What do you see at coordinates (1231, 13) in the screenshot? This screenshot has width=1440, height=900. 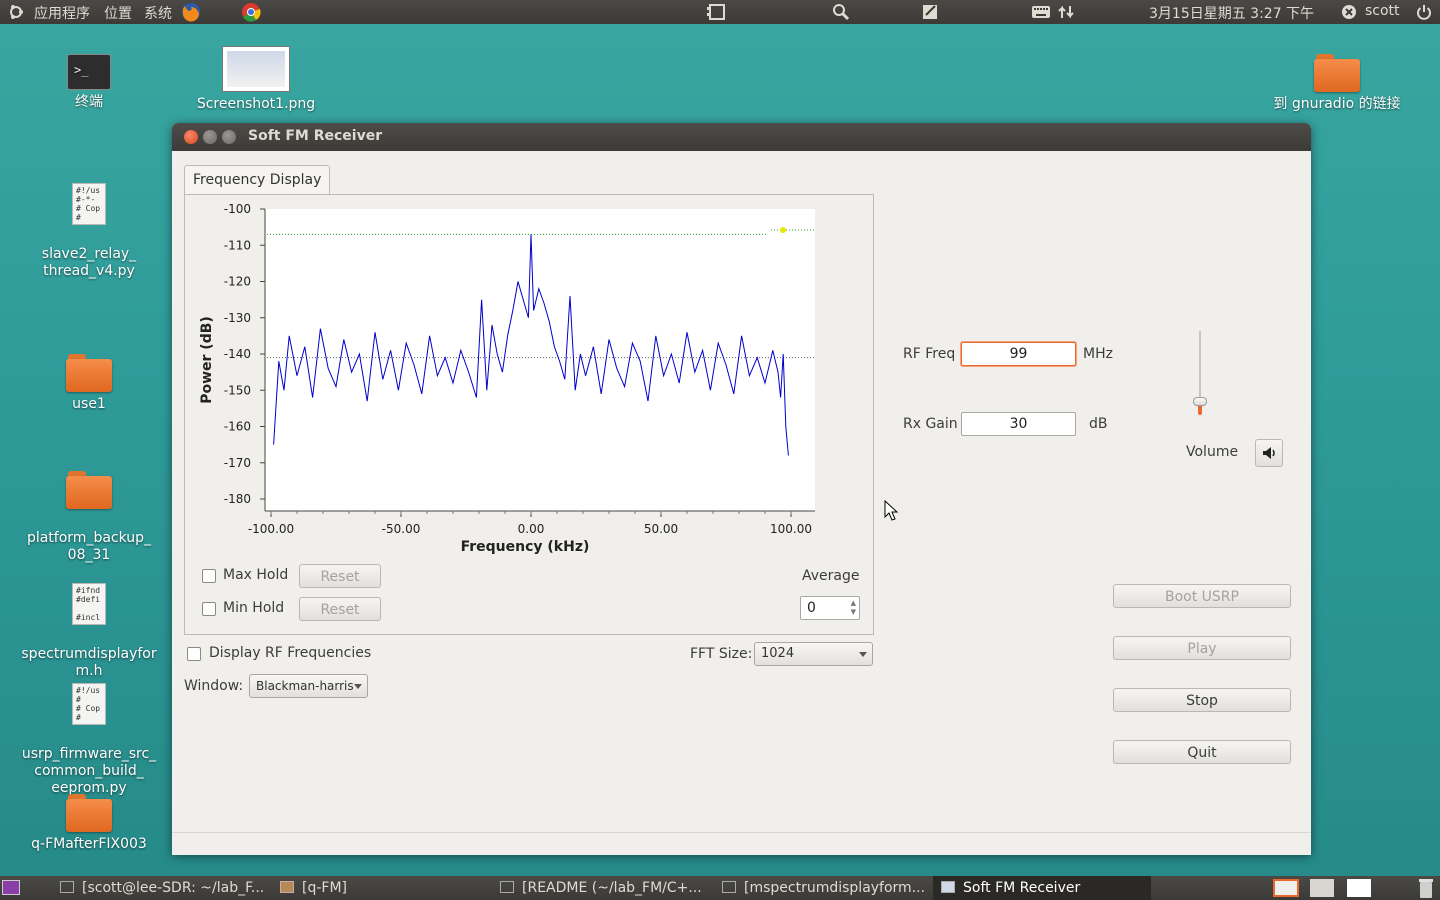 I see `clock: 3月15日星期五 3:27 下午` at bounding box center [1231, 13].